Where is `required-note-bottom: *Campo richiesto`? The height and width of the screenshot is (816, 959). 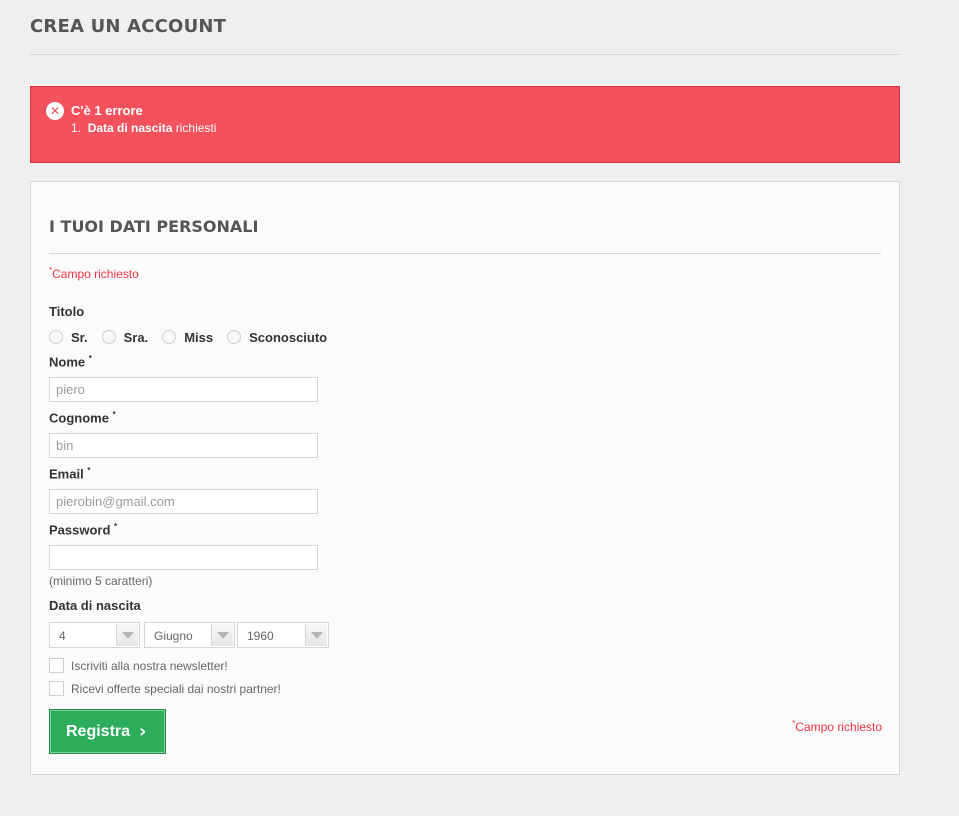
required-note-bottom: *Campo richiesto is located at coordinates (837, 726).